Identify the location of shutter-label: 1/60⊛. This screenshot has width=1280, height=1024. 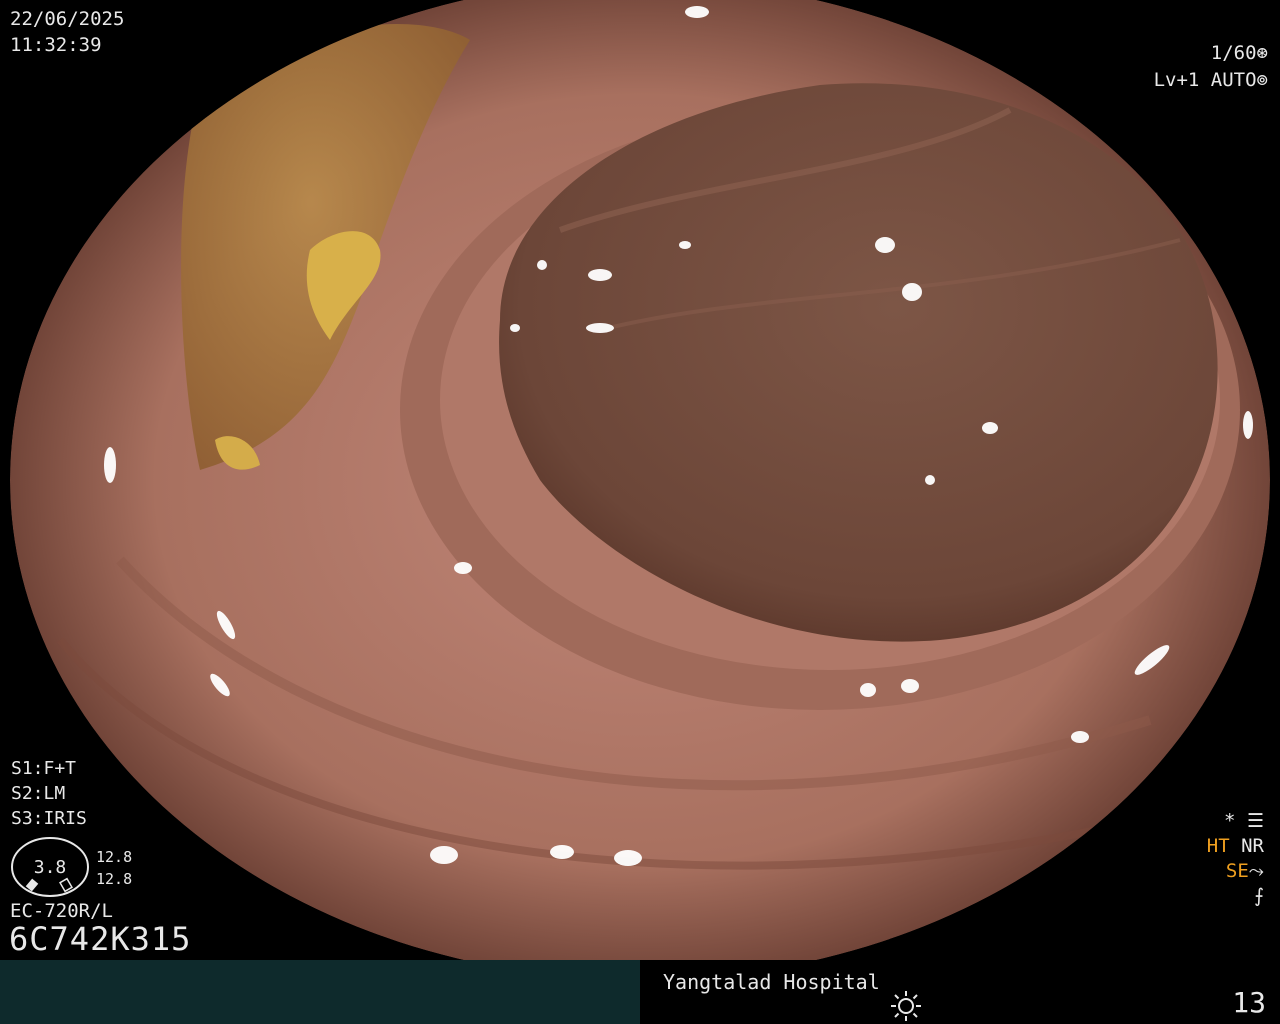
(1239, 53).